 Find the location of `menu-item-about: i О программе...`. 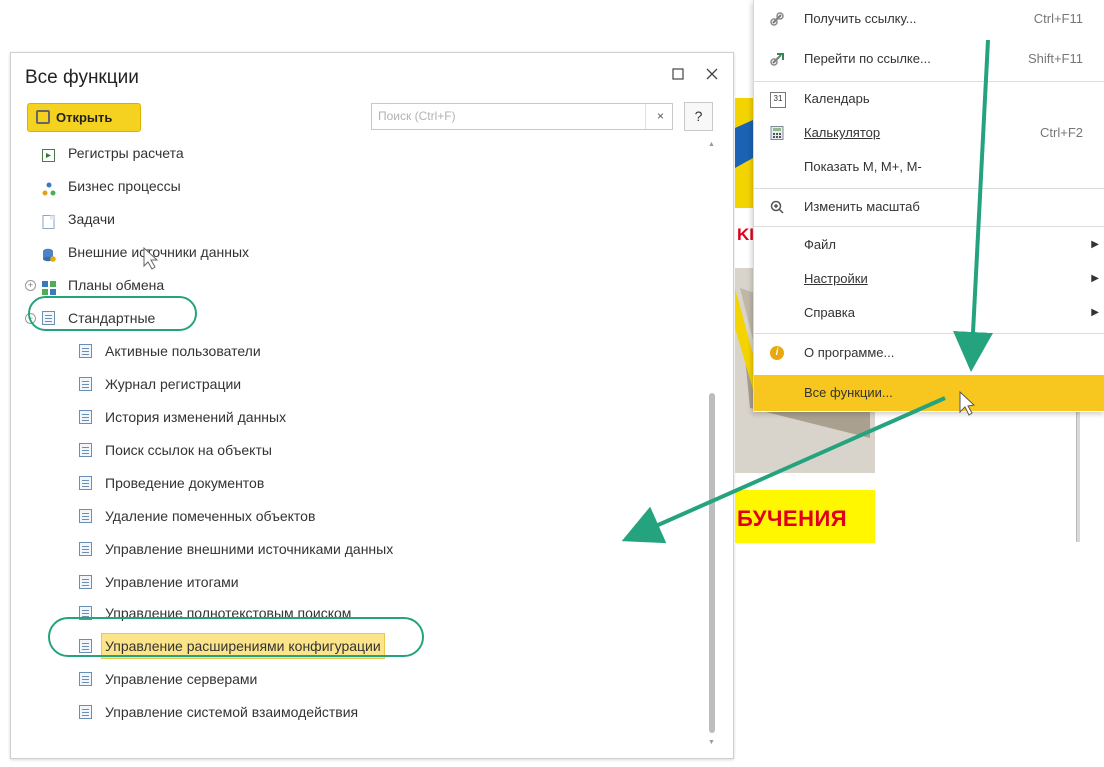

menu-item-about: i О программе... is located at coordinates (929, 353).